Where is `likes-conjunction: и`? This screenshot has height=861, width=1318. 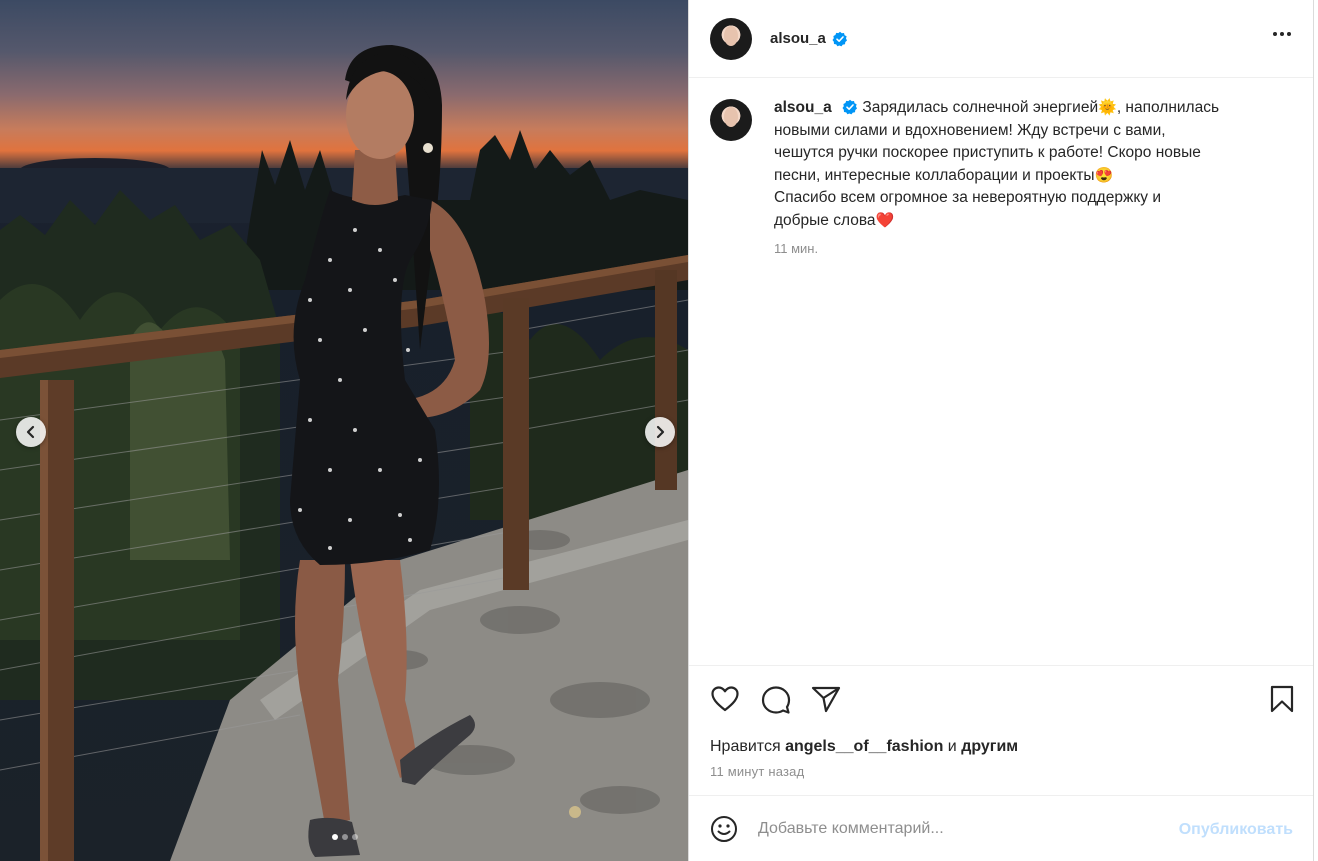 likes-conjunction: и is located at coordinates (952, 746).